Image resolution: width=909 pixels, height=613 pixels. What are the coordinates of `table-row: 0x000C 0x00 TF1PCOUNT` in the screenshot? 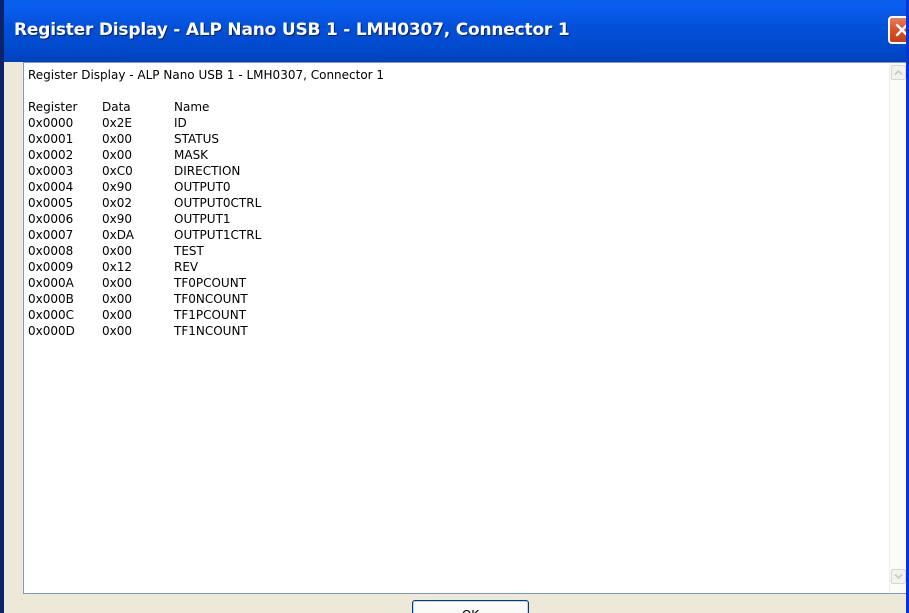 It's located at (206, 315).